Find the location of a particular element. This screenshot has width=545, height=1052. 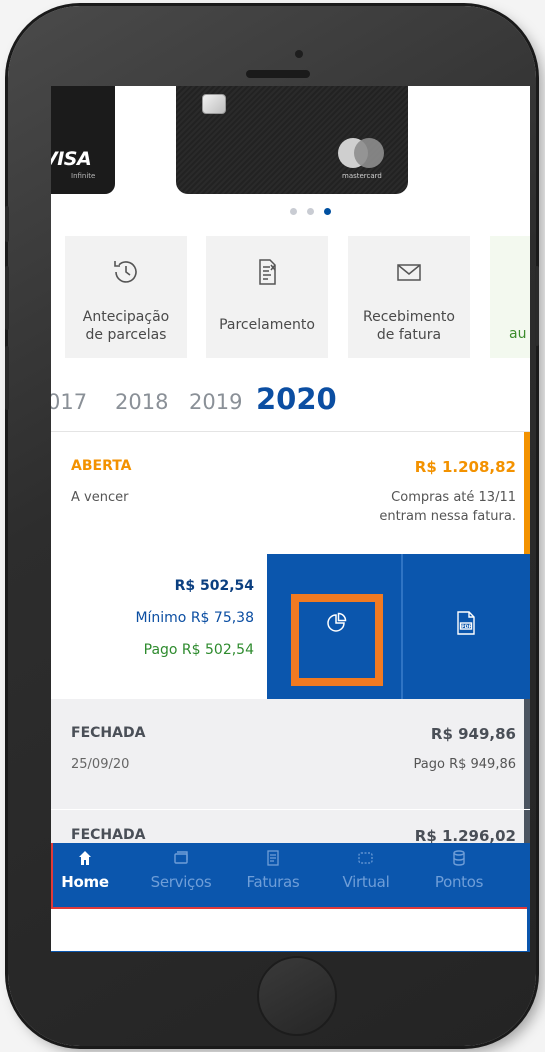

invoice-minimum: Mínimo R$ 75,38 is located at coordinates (194, 618).